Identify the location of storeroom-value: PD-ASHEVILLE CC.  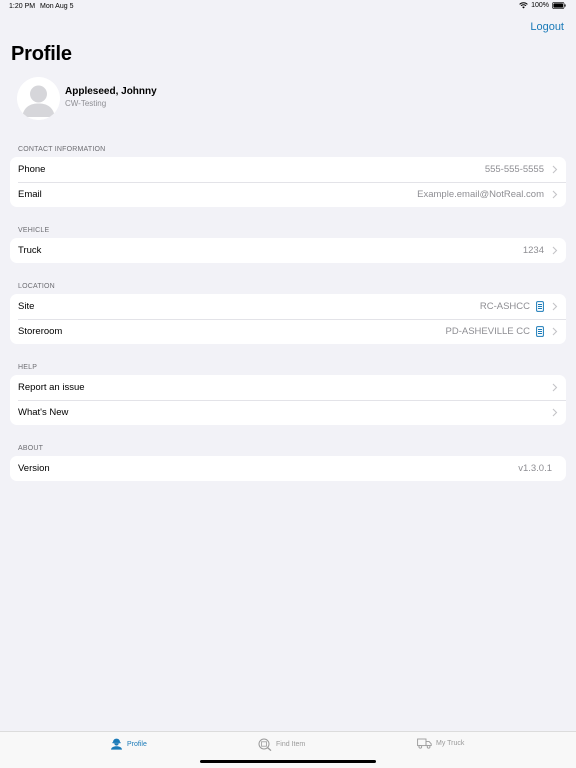
(502, 331).